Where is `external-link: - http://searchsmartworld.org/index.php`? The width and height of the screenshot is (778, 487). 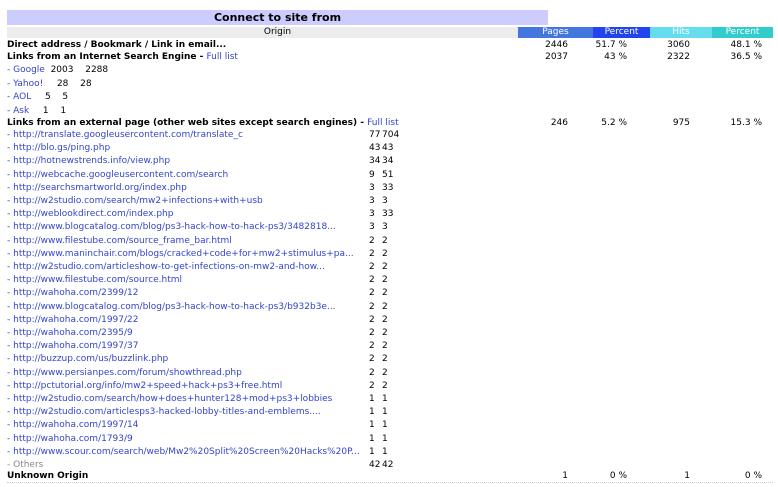
external-link: - http://searchsmartworld.org/index.php is located at coordinates (97, 188).